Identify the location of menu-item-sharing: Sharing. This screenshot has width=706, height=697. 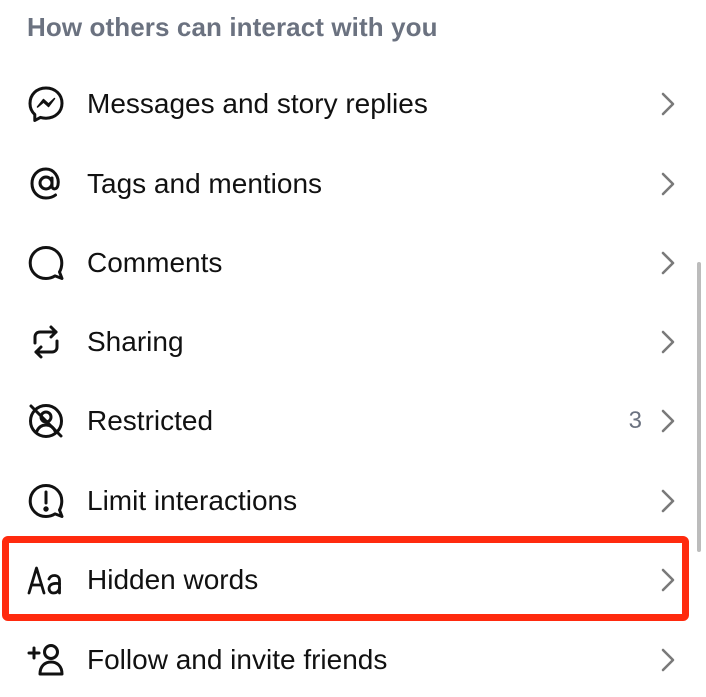
(350, 341).